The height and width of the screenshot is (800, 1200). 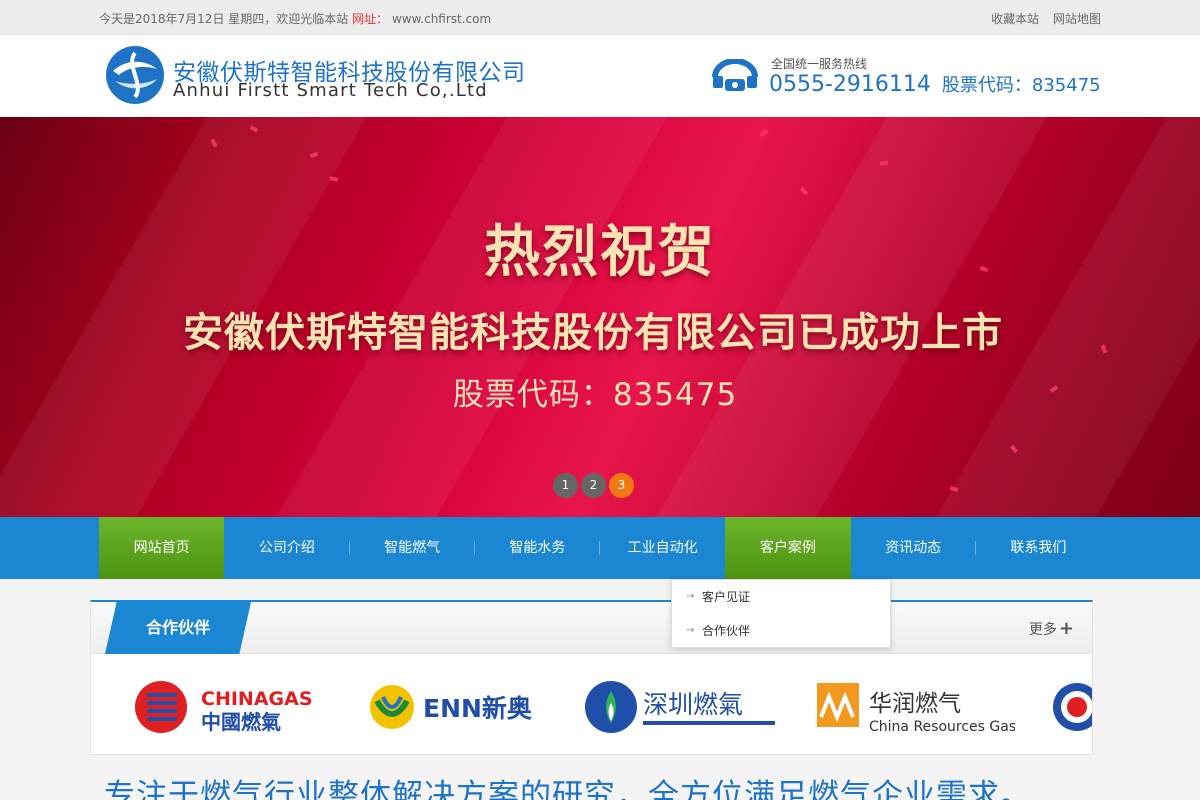 What do you see at coordinates (178, 628) in the screenshot?
I see `section-title: 合作伙伴` at bounding box center [178, 628].